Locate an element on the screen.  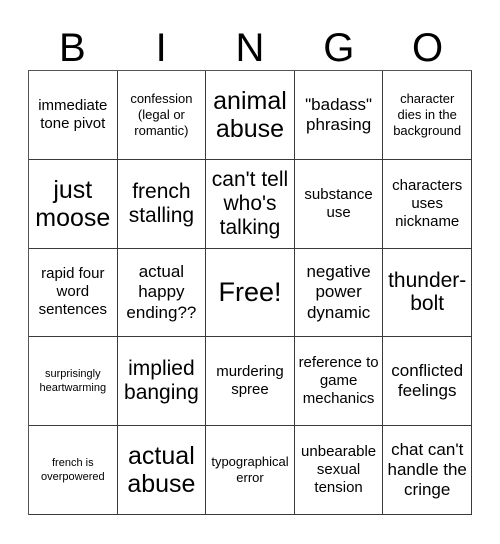
bingo-cell-label: animal abuse is located at coordinates (250, 114).